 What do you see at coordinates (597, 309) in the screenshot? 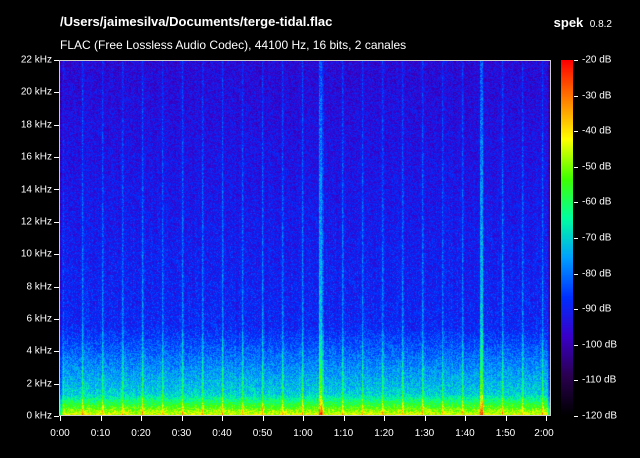
I see `db-label: -90 dB` at bounding box center [597, 309].